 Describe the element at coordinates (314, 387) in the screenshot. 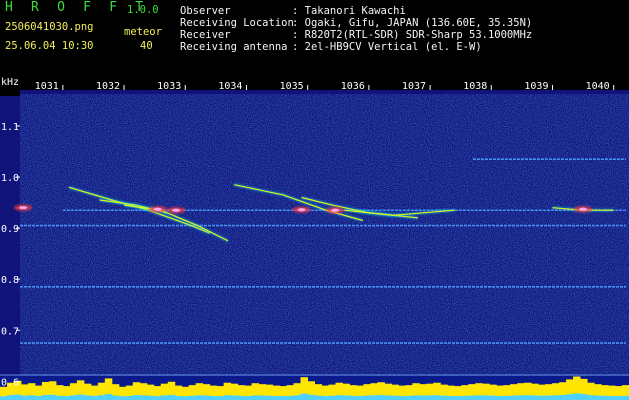

I see `activity-bar` at that location.